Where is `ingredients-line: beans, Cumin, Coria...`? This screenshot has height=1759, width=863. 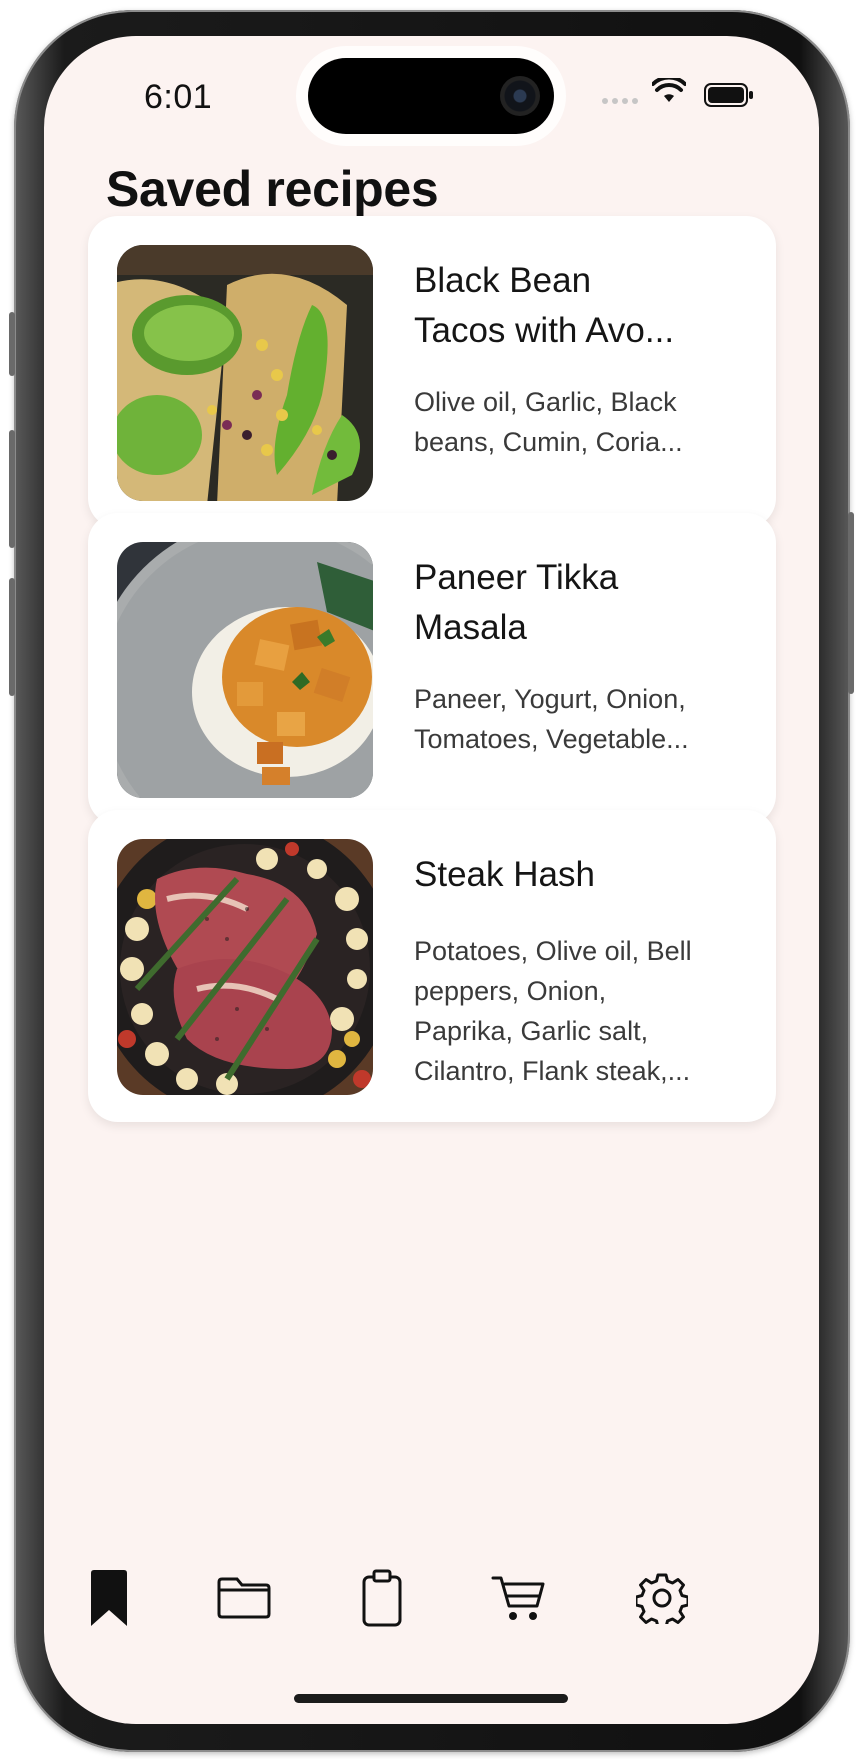 ingredients-line: beans, Cumin, Coria... is located at coordinates (548, 442).